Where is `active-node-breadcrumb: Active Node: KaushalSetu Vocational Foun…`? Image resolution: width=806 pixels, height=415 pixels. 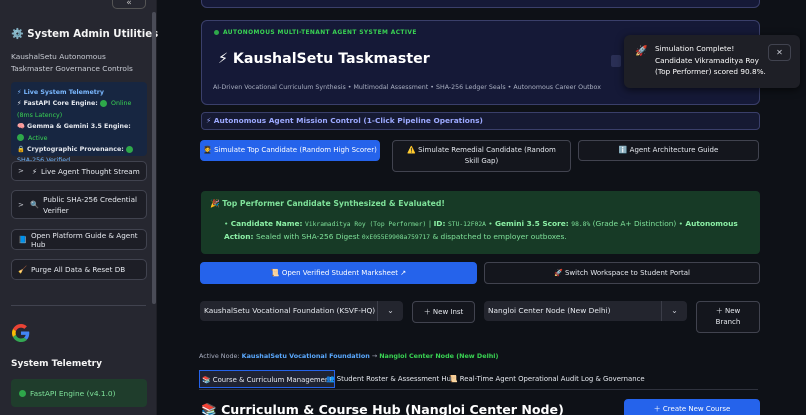 active-node-breadcrumb: Active Node: KaushalSetu Vocational Foun… is located at coordinates (349, 356).